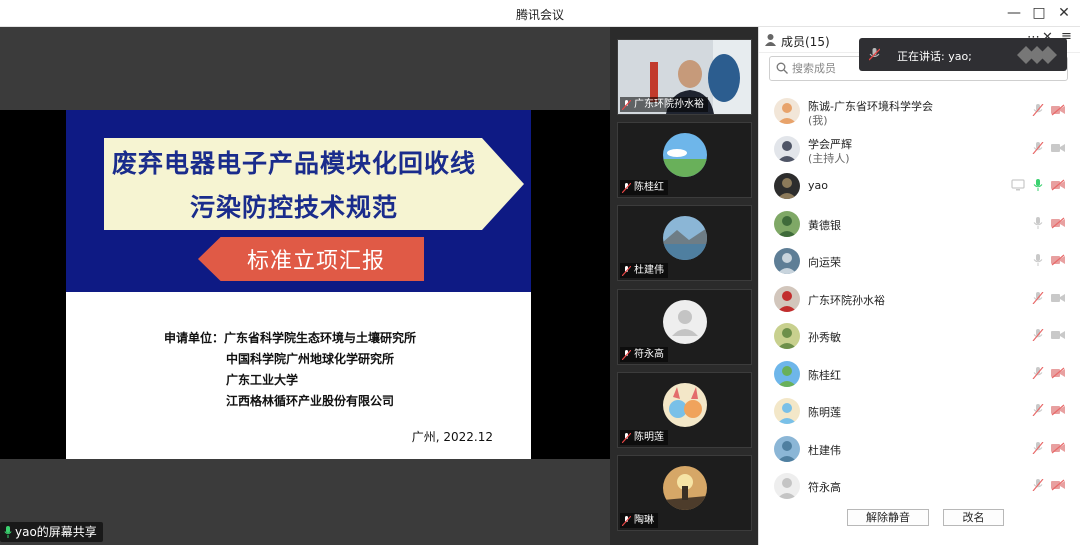 The height and width of the screenshot is (545, 1080). I want to click on slide-date: 广州, 2022.12, so click(452, 437).